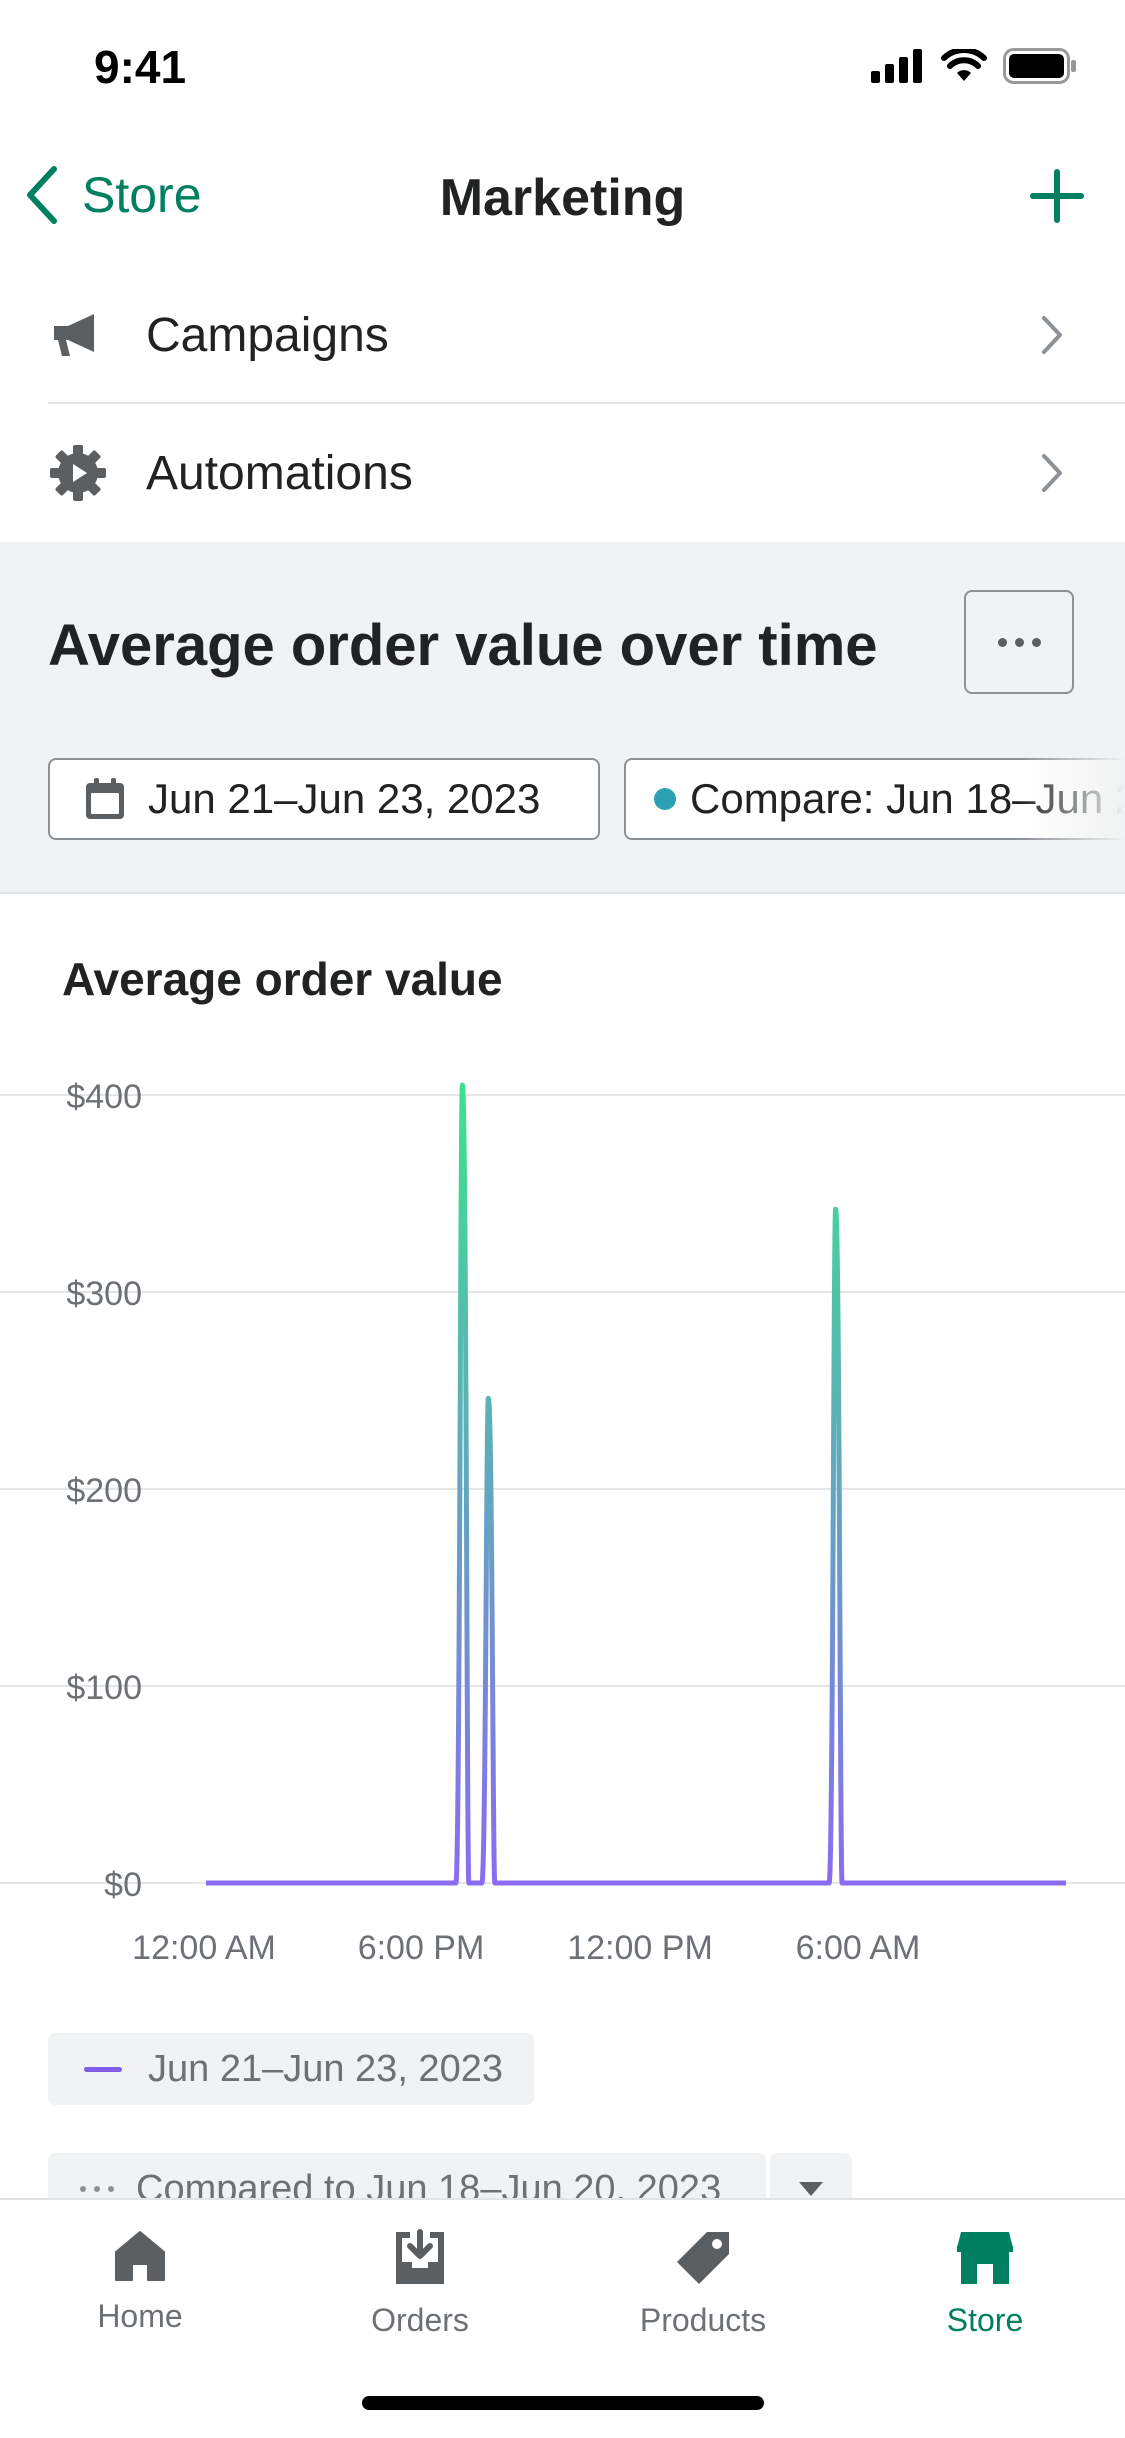 The width and height of the screenshot is (1125, 2438). What do you see at coordinates (282, 979) in the screenshot?
I see `chart-title: Average order value` at bounding box center [282, 979].